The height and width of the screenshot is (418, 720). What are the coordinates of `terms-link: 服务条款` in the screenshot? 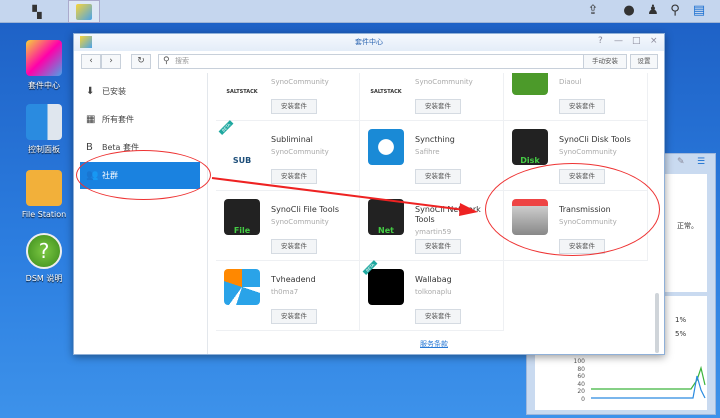 It's located at (434, 344).